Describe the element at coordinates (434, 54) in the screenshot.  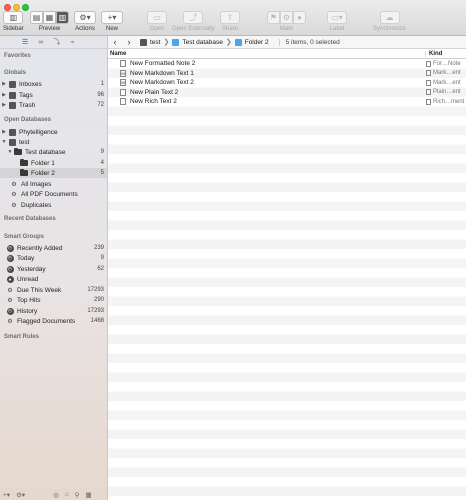
I see `kind-column-header: Kind` at that location.